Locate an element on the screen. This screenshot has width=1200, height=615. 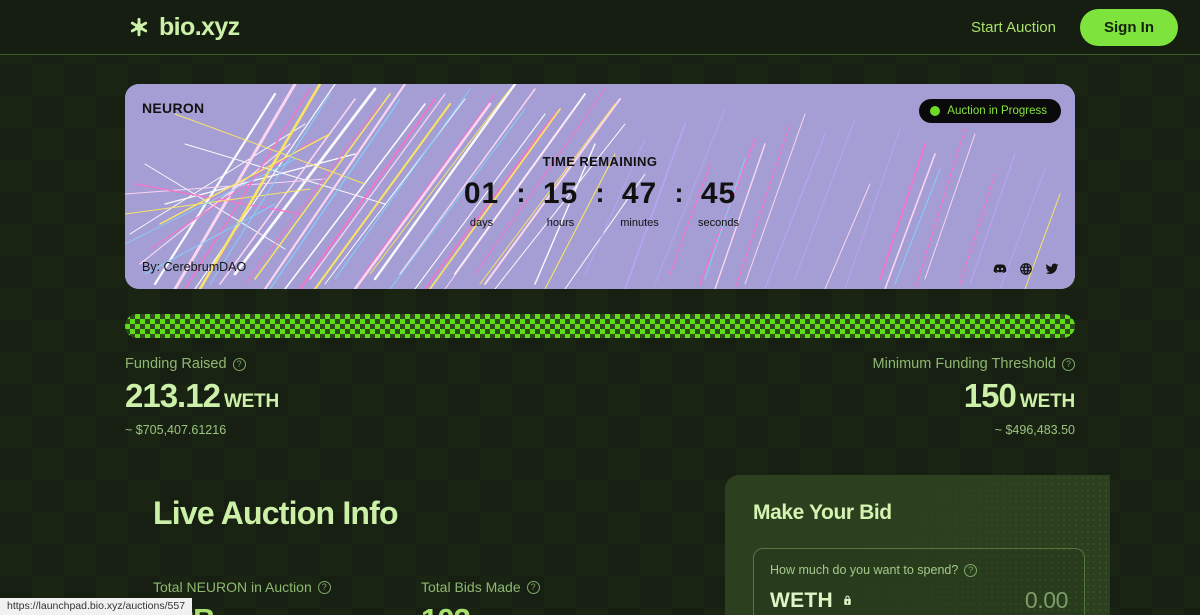
bid-panel-title: Make Your Bid is located at coordinates (822, 512).